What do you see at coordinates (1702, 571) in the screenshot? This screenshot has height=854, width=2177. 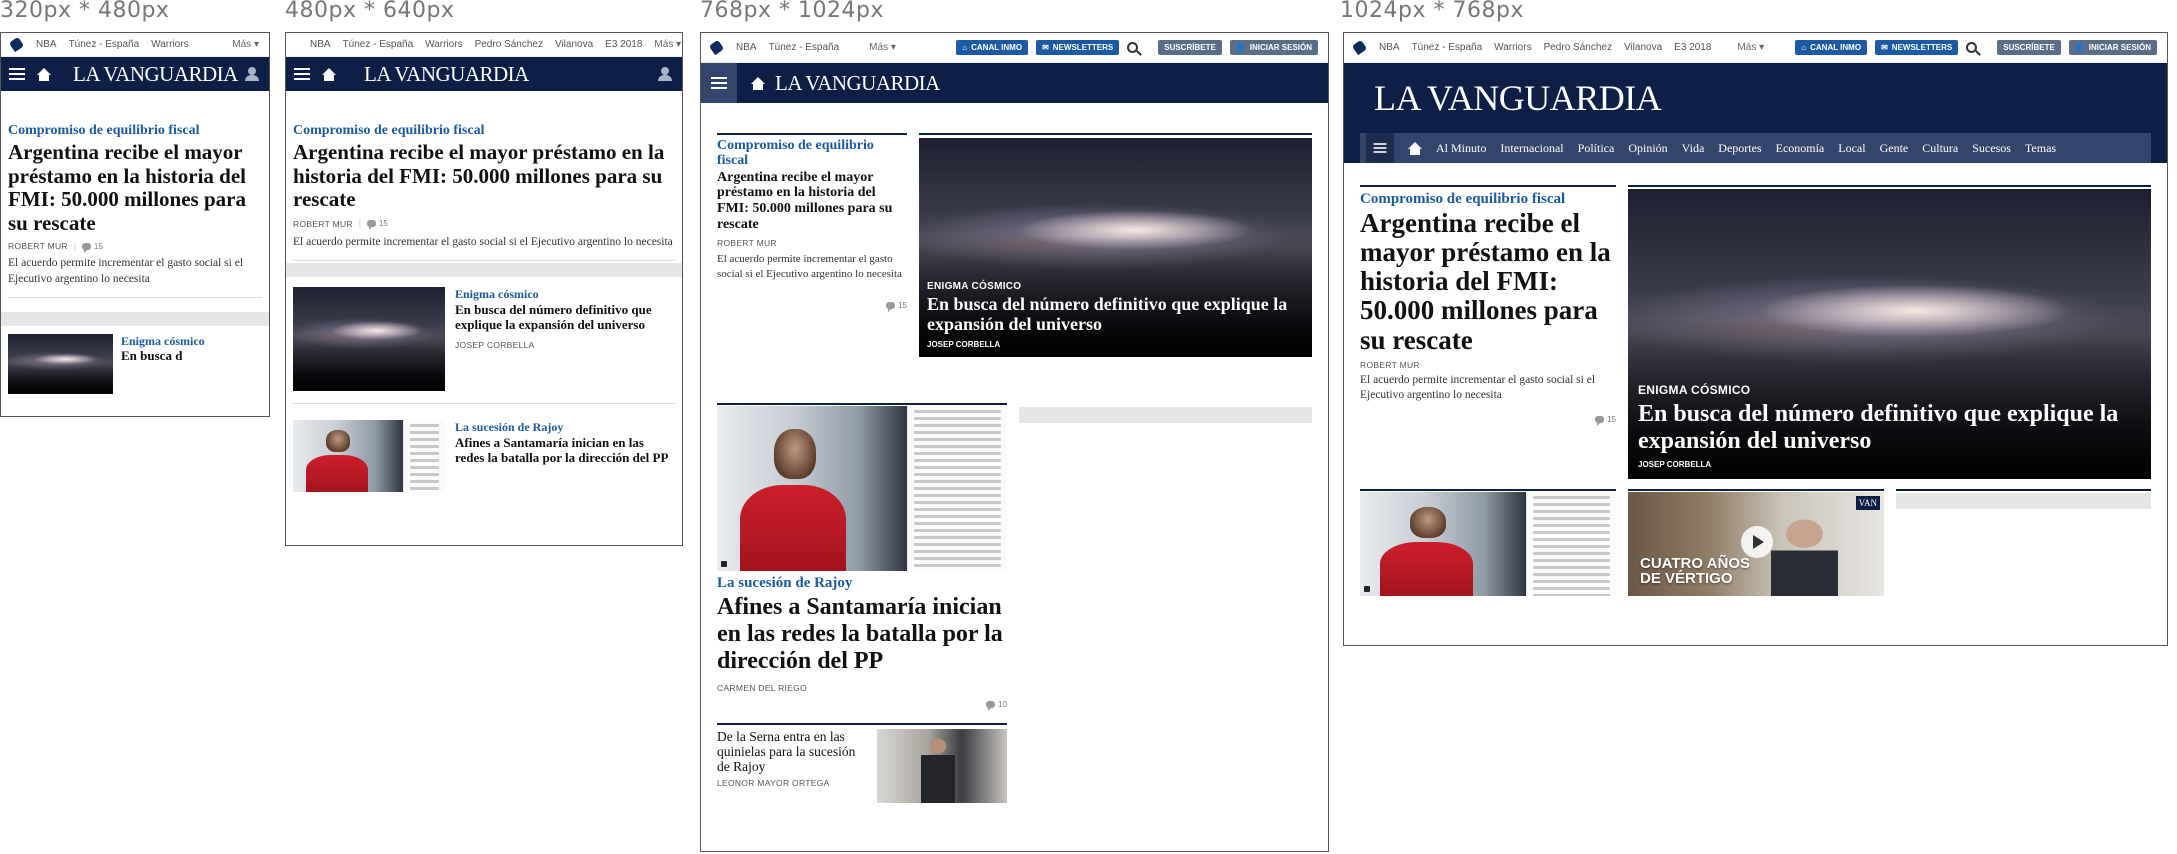 I see `video-title: CUATRO AÑOS DE VÉRTIGO` at bounding box center [1702, 571].